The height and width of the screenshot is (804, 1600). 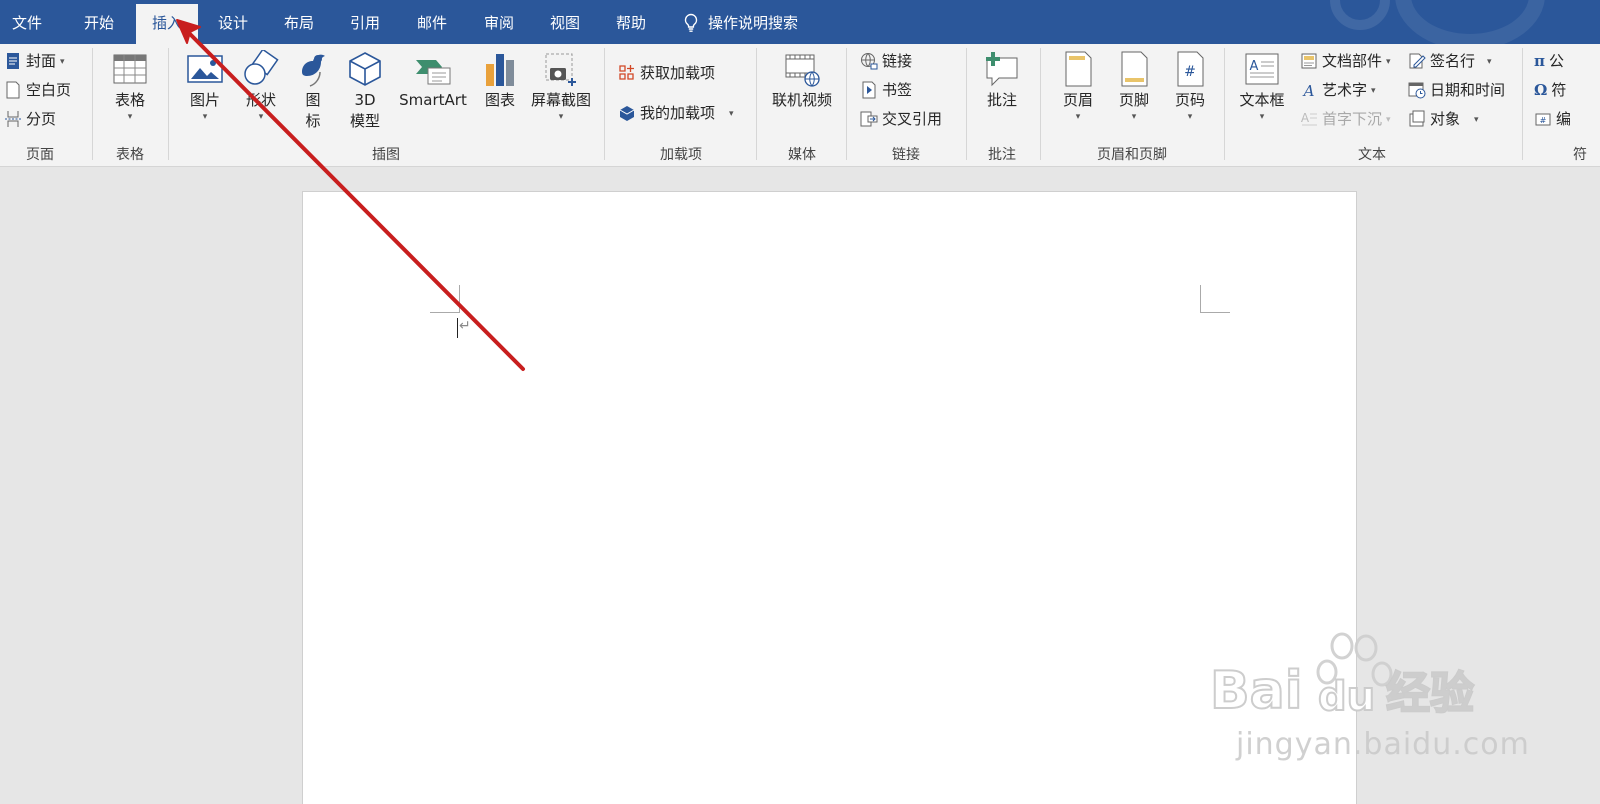 What do you see at coordinates (130, 69) in the screenshot?
I see `table-icon` at bounding box center [130, 69].